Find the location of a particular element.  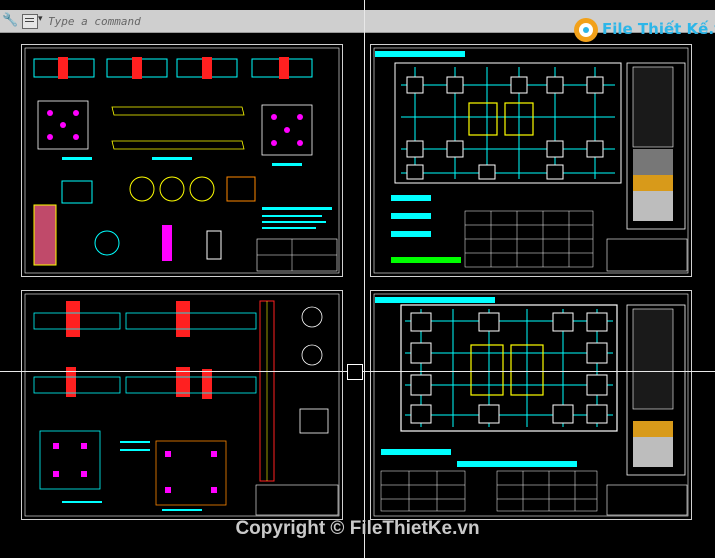

filethietke-logo-icon is located at coordinates (586, 30).